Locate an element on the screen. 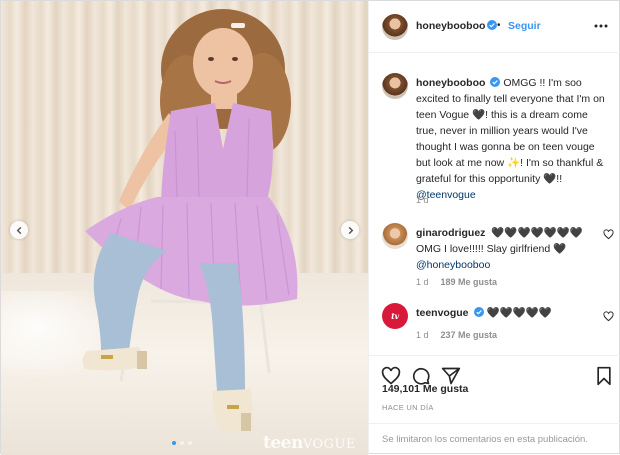  action-bar is located at coordinates (494, 370).